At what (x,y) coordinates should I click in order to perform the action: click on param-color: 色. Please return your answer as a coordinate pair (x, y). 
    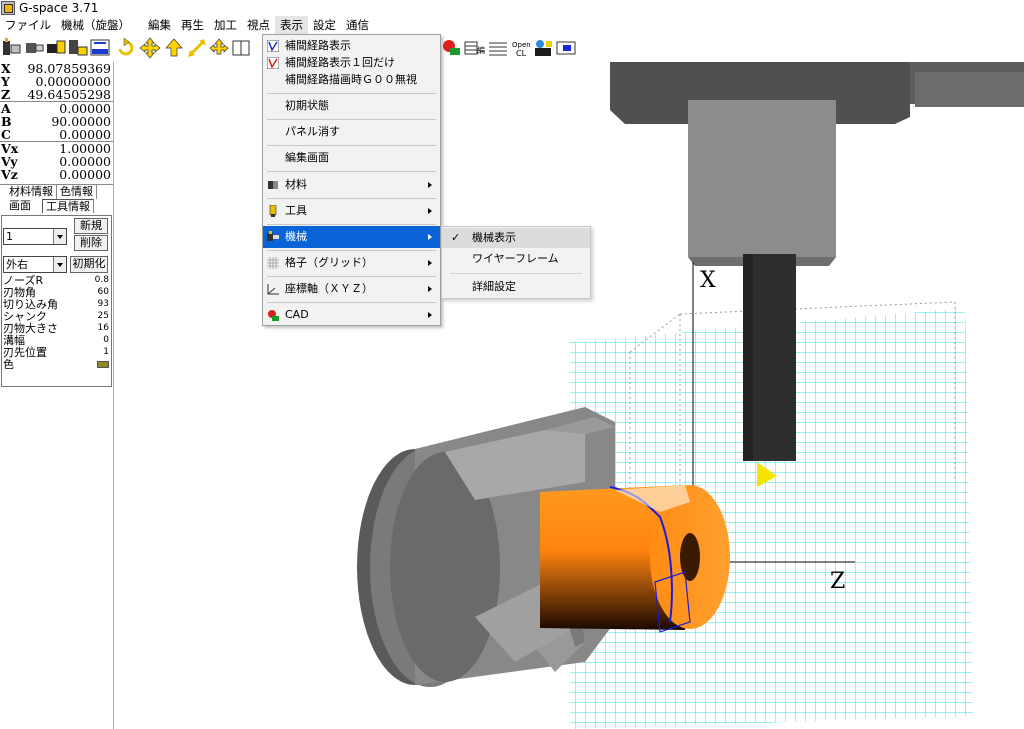
    Looking at the image, I should click on (56, 364).